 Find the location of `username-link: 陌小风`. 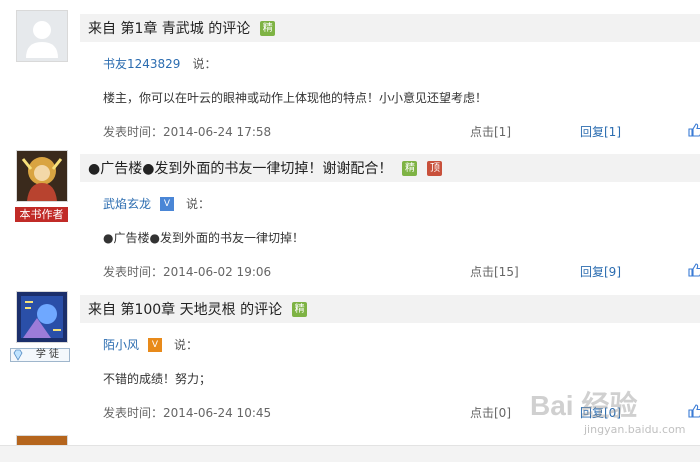

username-link: 陌小风 is located at coordinates (121, 344).